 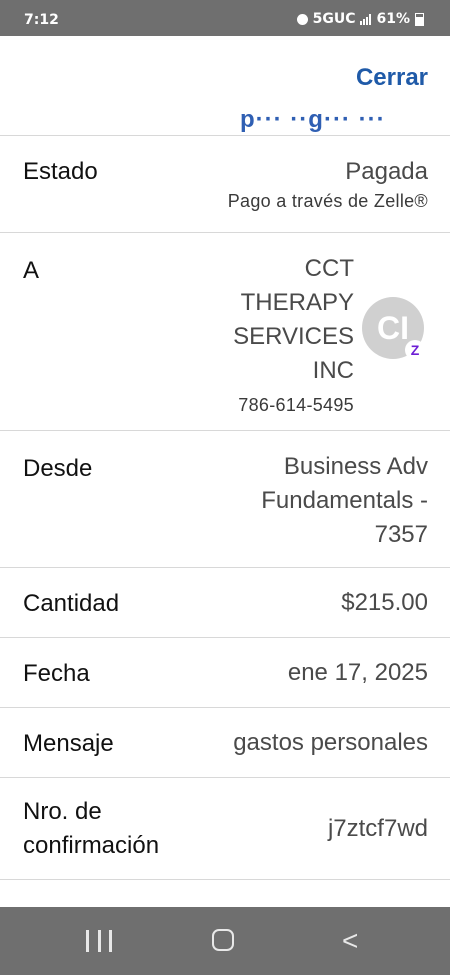 What do you see at coordinates (225, 18) in the screenshot?
I see `status-bar: 7:12 5GUC 61%` at bounding box center [225, 18].